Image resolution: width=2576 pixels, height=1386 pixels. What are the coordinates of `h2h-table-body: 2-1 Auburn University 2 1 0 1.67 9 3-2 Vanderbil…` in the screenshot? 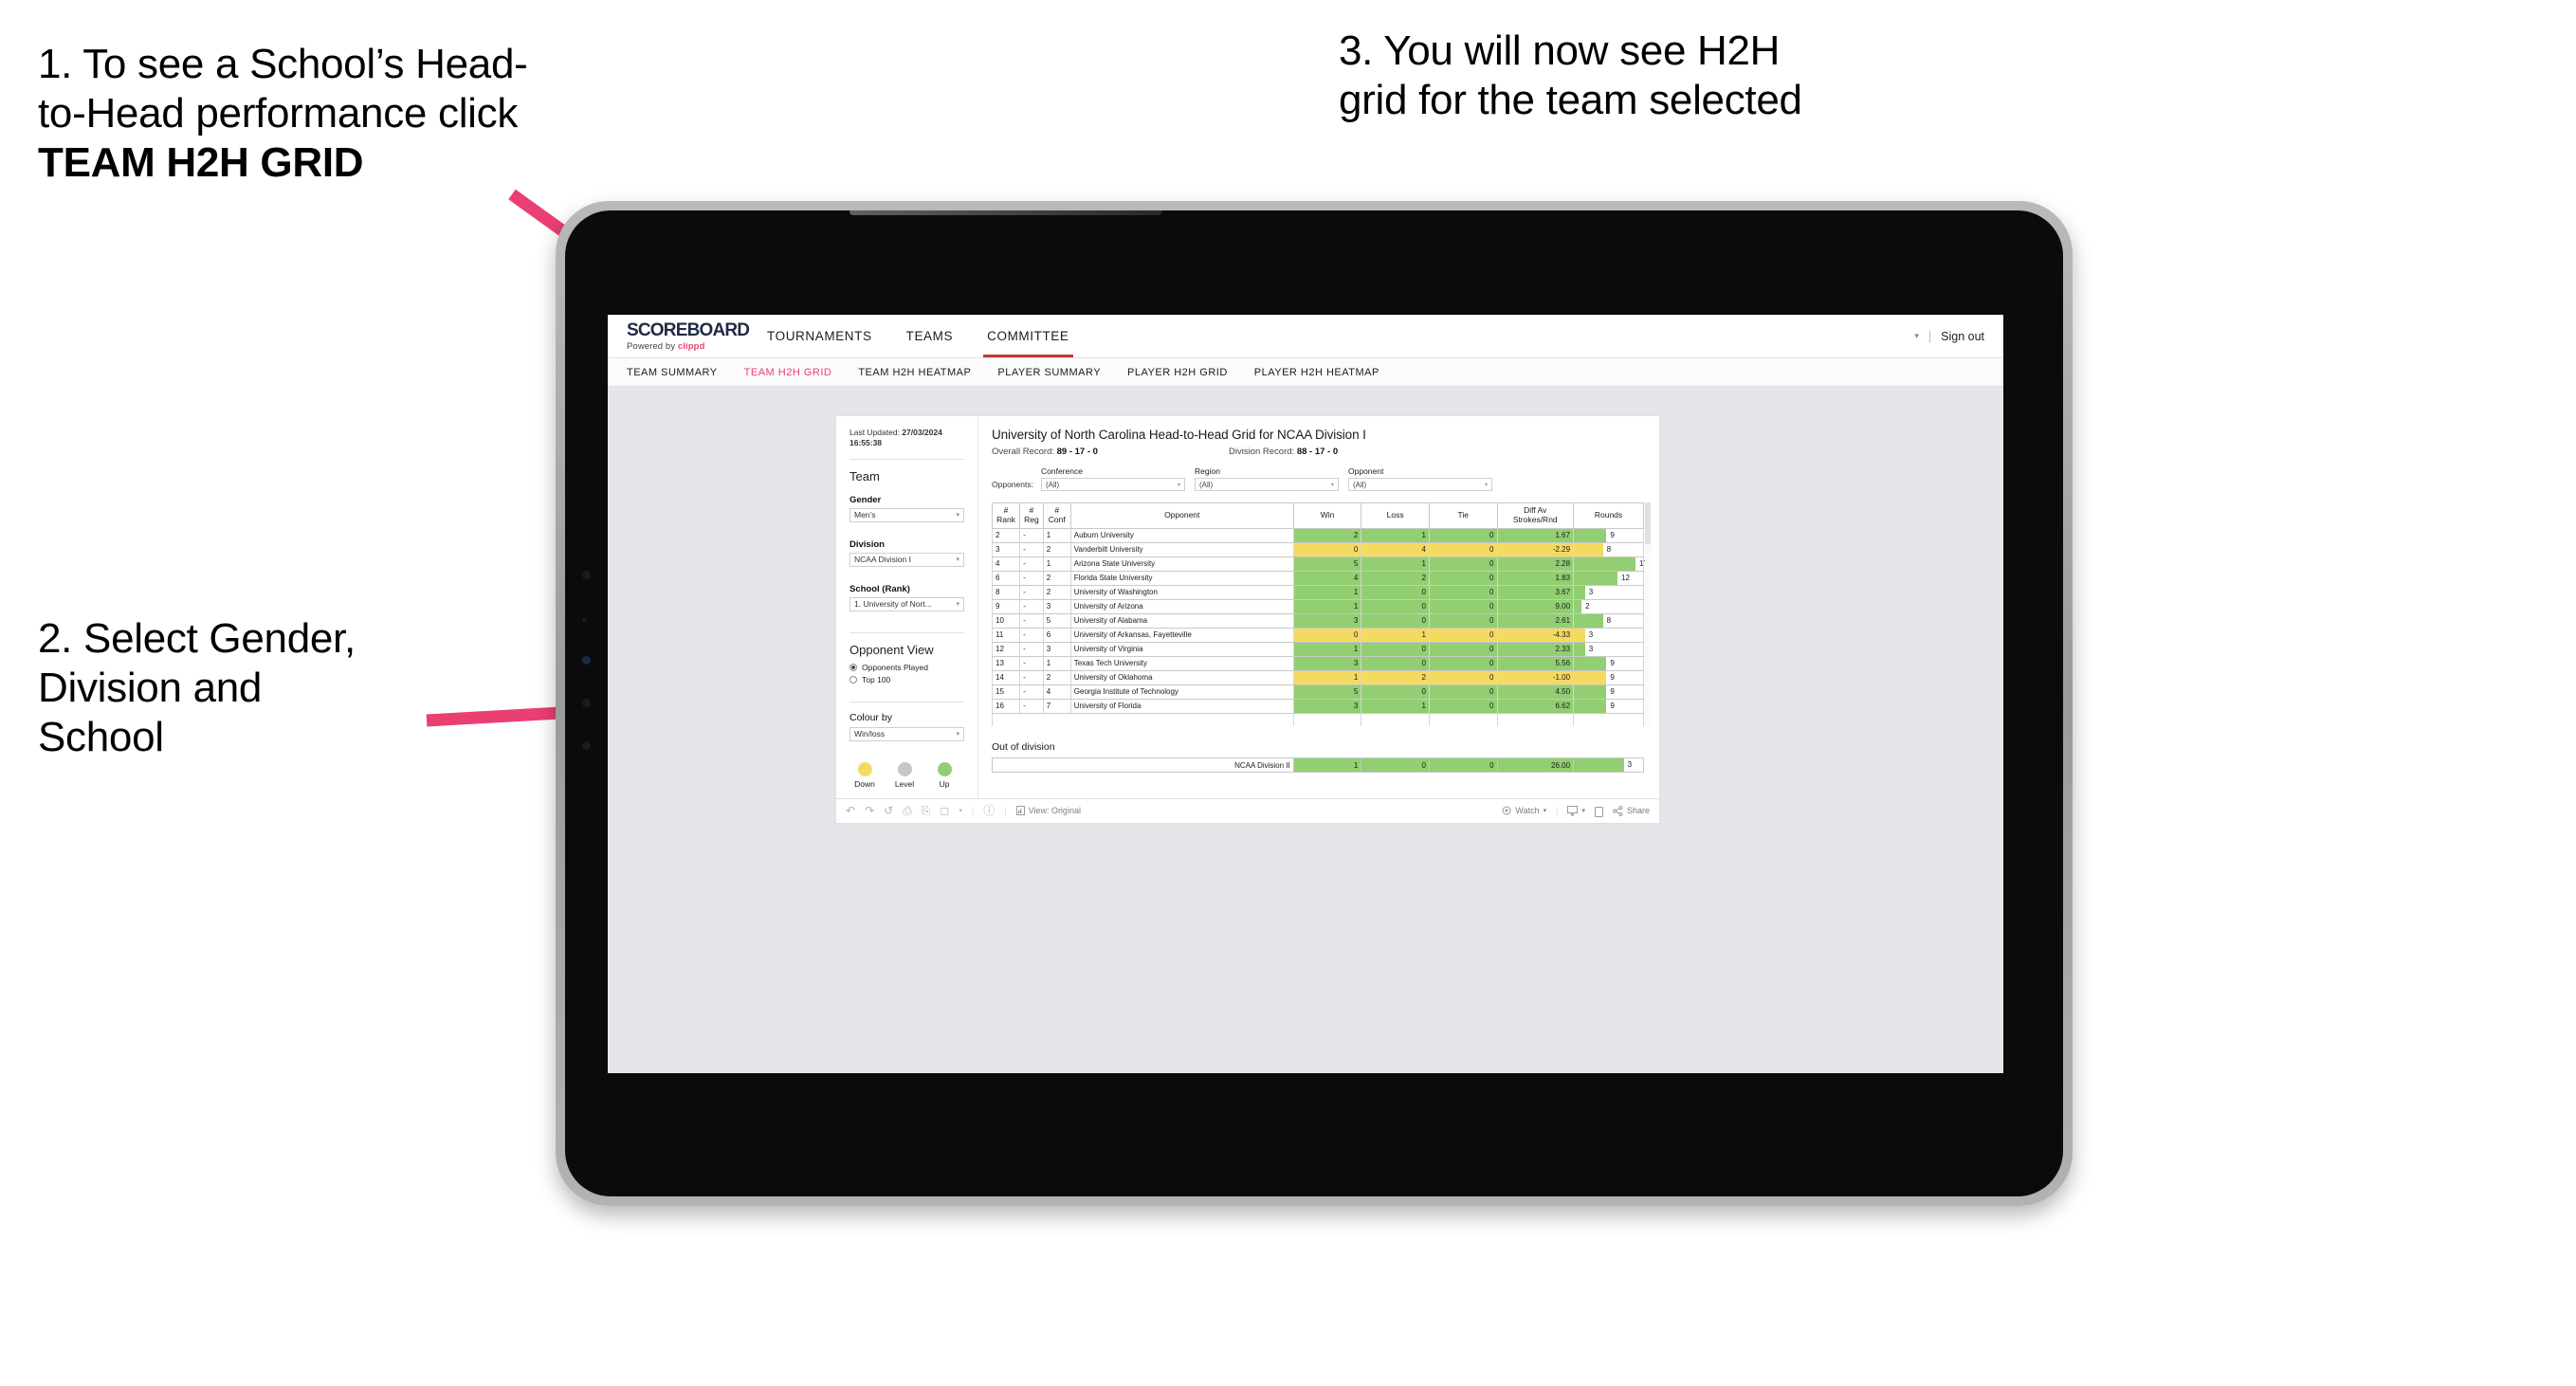 It's located at (1319, 627).